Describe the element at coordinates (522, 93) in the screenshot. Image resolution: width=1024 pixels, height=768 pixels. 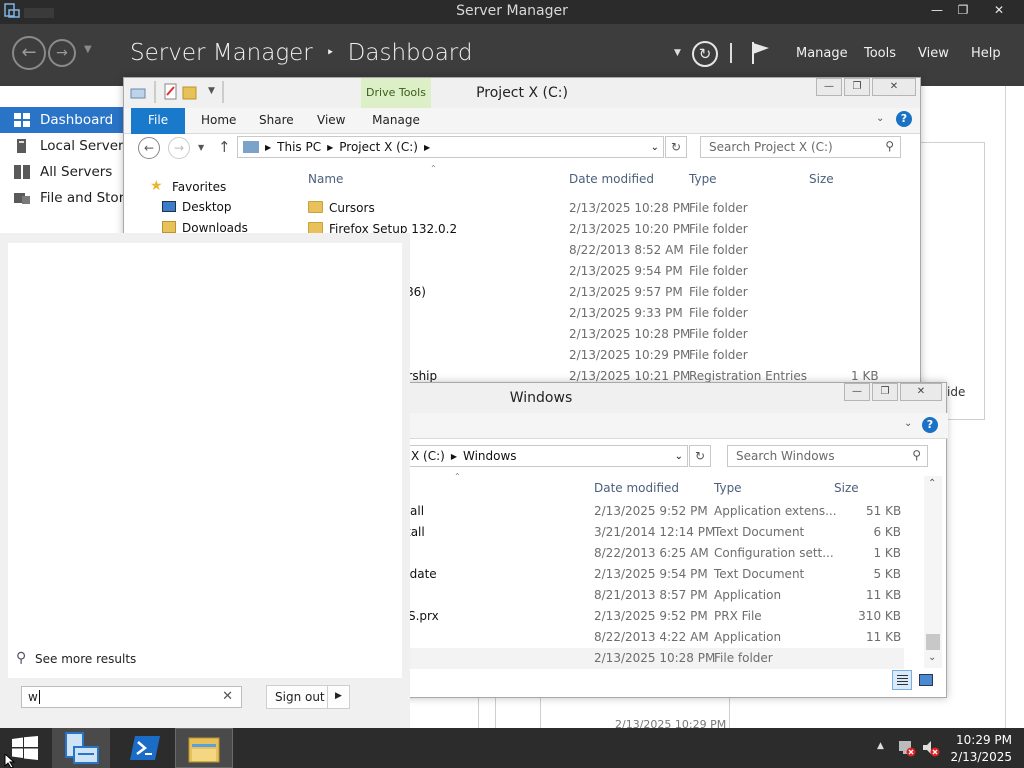
I see `explorer-titlebar: ▼ Drive Tools Project X (C:) — ❐ ✕` at that location.